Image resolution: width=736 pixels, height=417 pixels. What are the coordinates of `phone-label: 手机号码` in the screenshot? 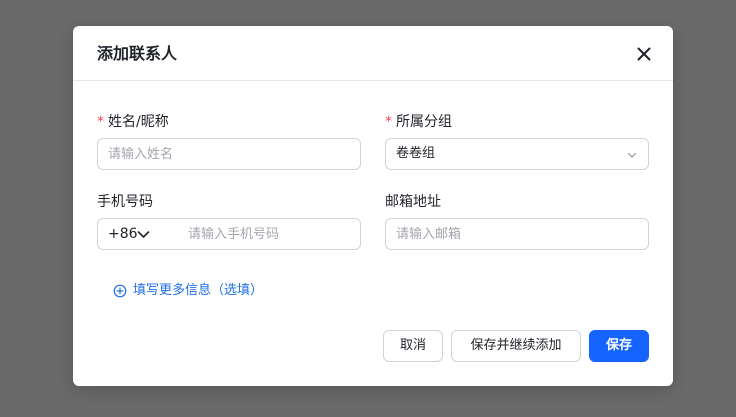 It's located at (125, 202).